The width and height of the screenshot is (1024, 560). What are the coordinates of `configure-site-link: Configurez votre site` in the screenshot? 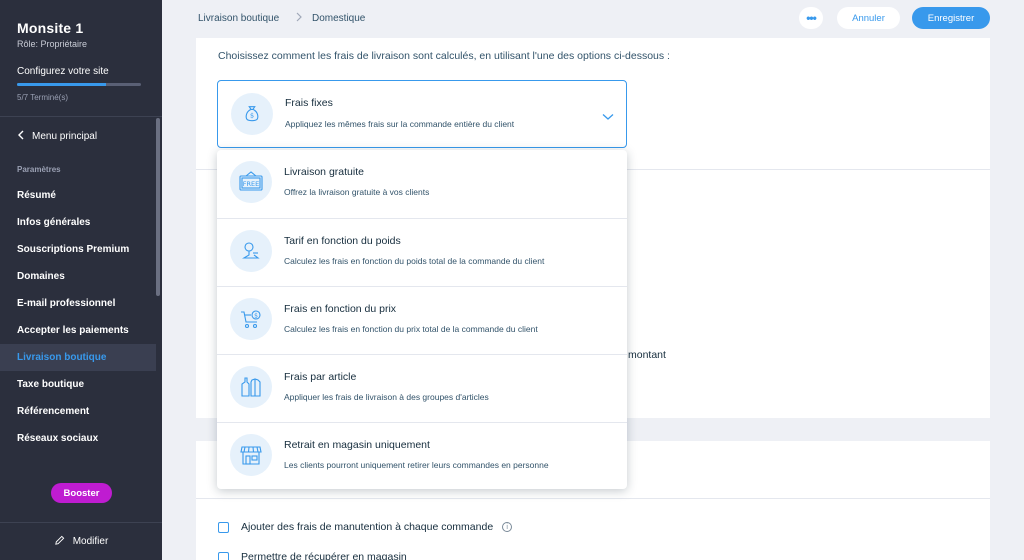 It's located at (81, 71).